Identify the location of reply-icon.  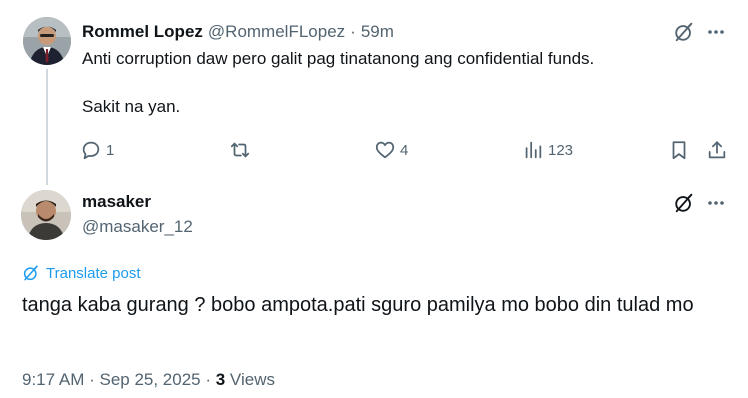
(91, 150).